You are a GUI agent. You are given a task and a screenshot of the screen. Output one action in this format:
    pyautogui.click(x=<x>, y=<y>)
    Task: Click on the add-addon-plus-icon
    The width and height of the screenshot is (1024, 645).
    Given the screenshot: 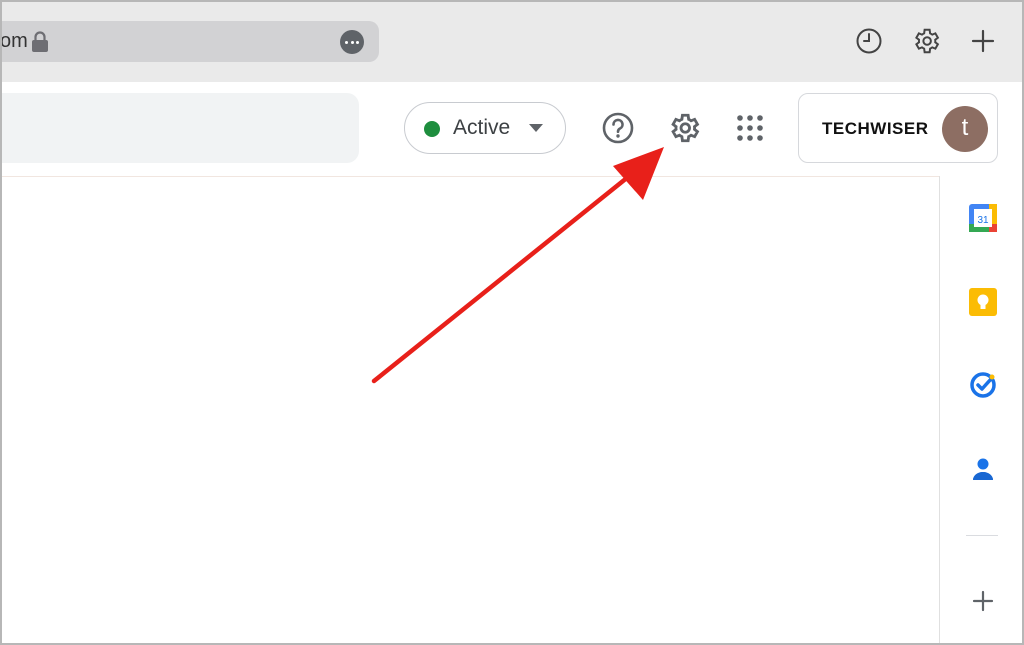 What is the action you would take?
    pyautogui.click(x=983, y=601)
    